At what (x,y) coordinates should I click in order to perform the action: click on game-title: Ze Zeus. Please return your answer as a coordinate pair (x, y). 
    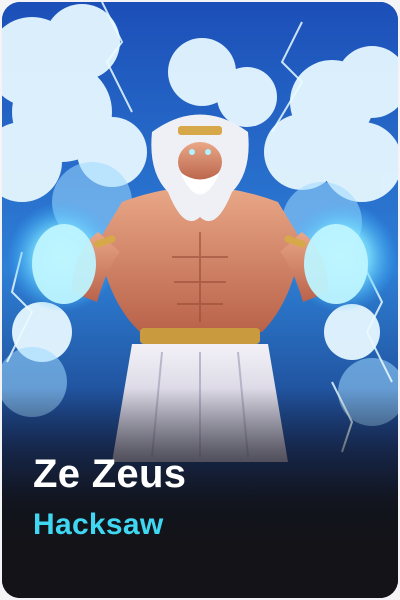
    Looking at the image, I should click on (205, 474).